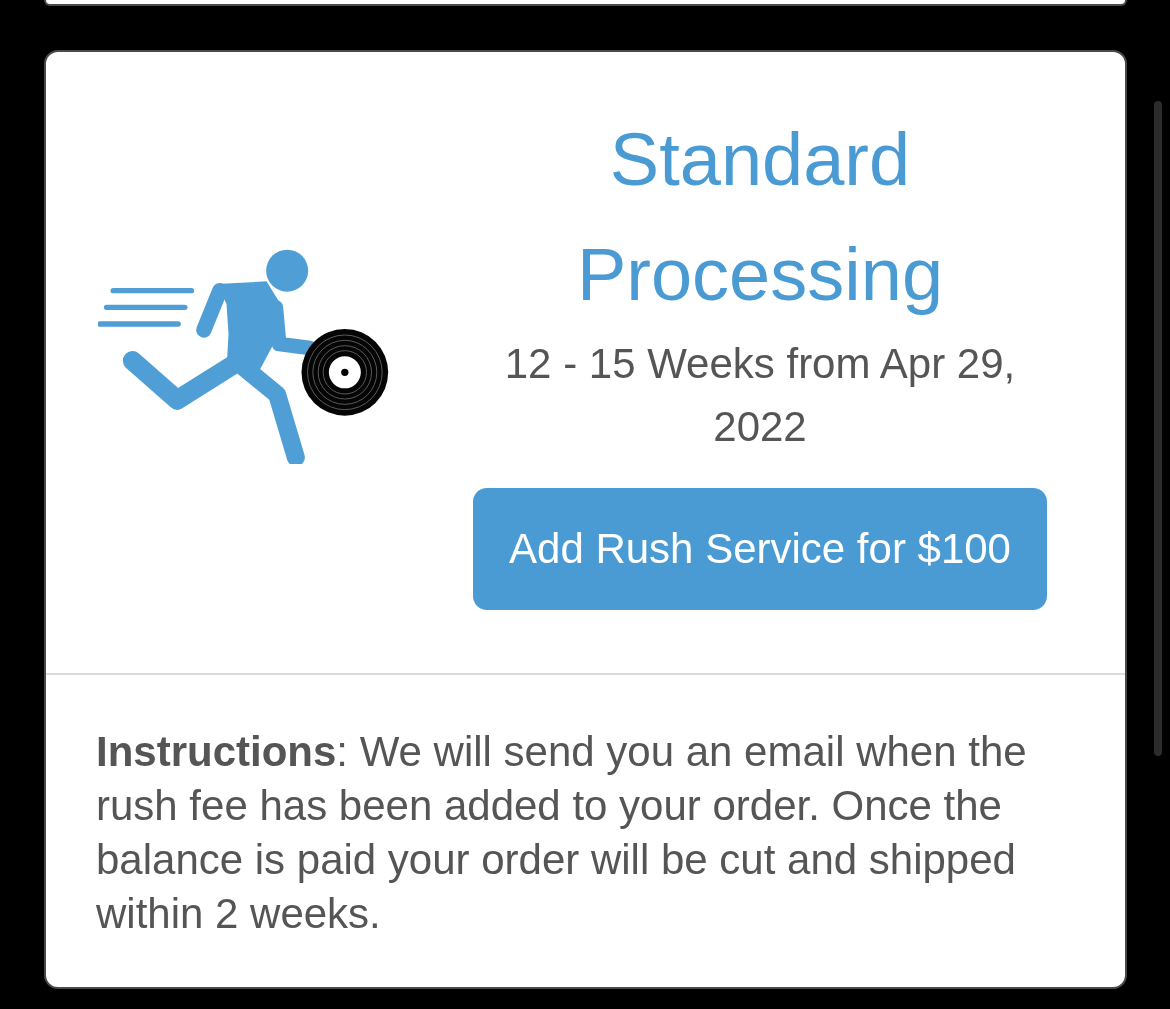 Image resolution: width=1170 pixels, height=1009 pixels. What do you see at coordinates (760, 549) in the screenshot?
I see `add-rush-service-button: Add Rush Service for $100` at bounding box center [760, 549].